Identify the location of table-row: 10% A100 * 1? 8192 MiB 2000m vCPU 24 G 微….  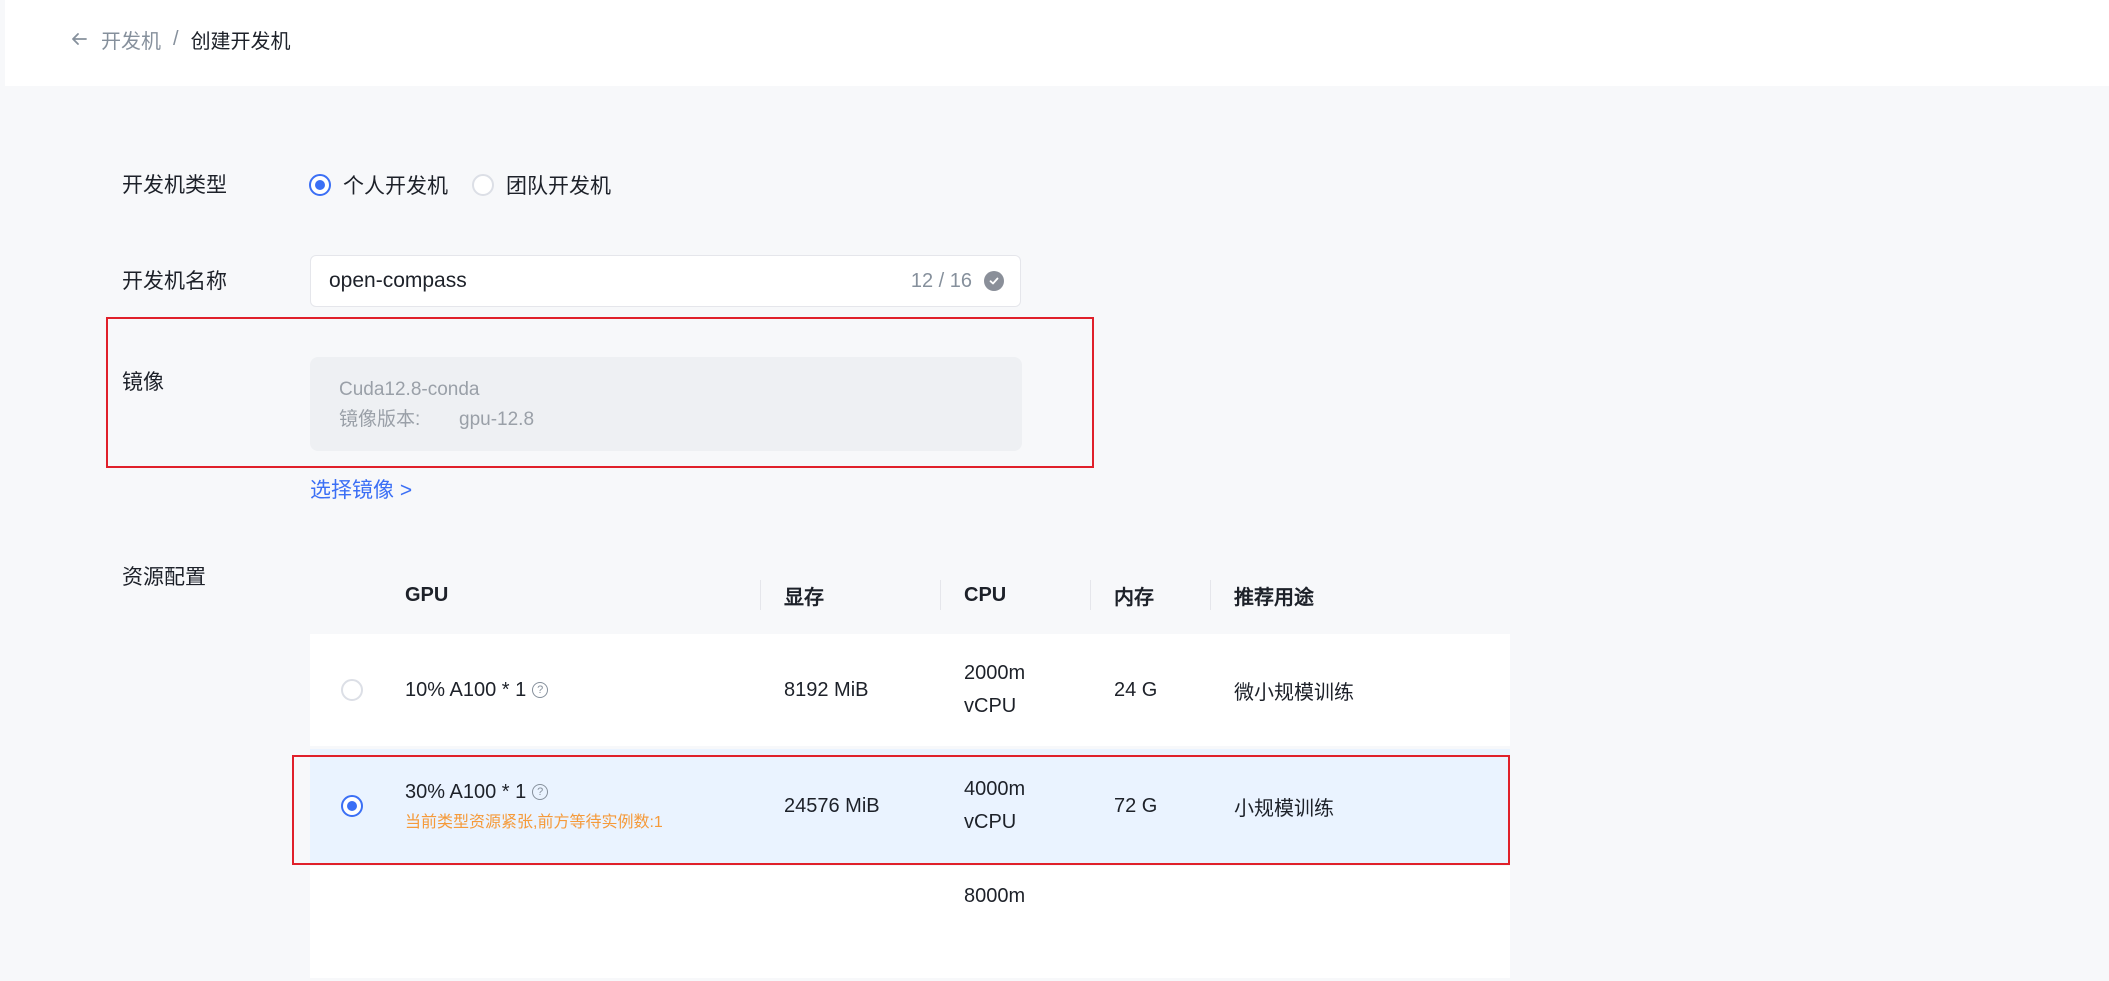
(910, 690).